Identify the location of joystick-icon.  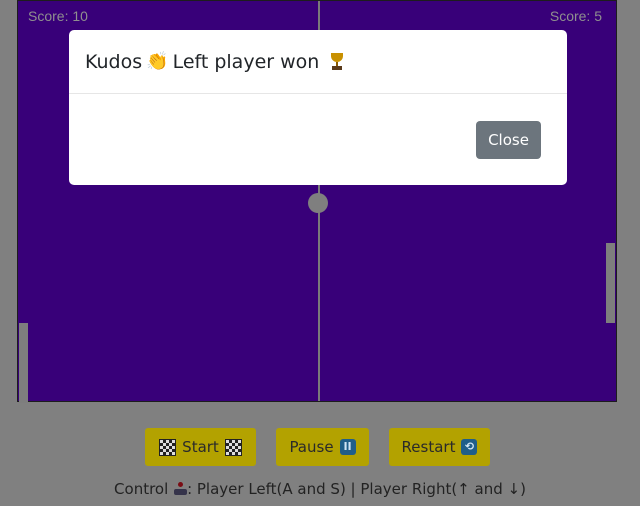
(180, 488).